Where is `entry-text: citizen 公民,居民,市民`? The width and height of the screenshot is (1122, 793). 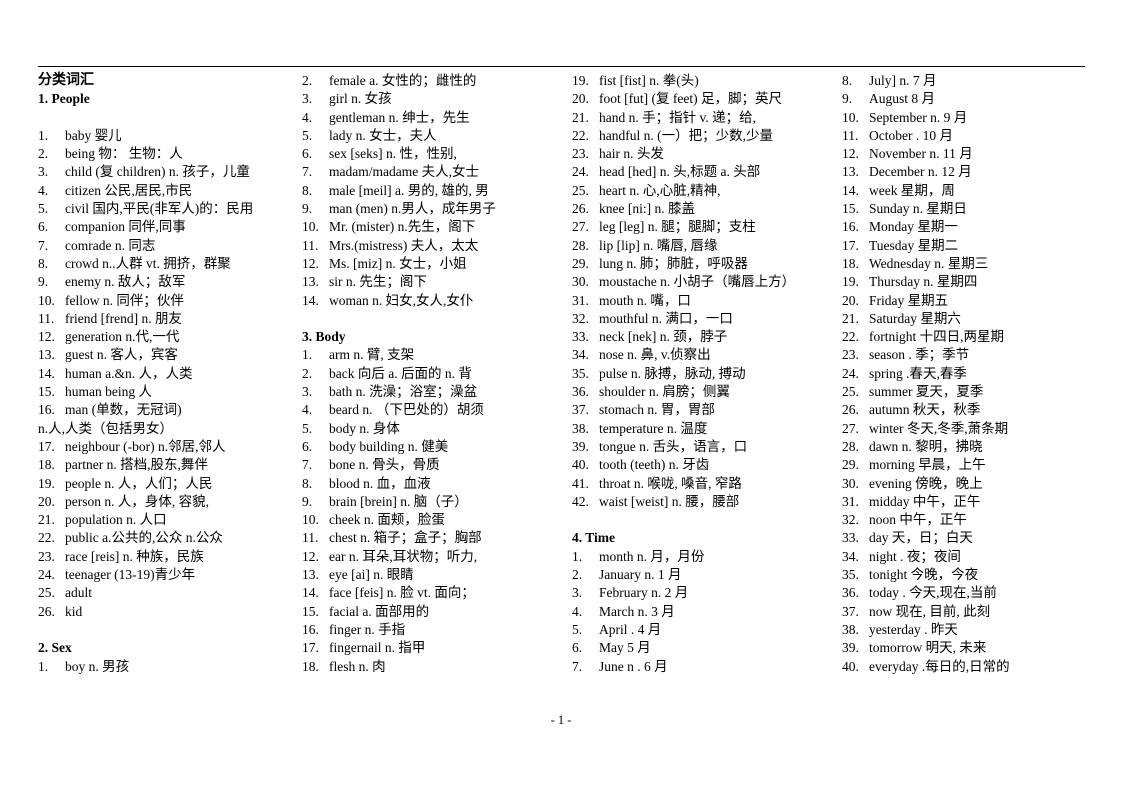 entry-text: citizen 公民,居民,市民 is located at coordinates (129, 190).